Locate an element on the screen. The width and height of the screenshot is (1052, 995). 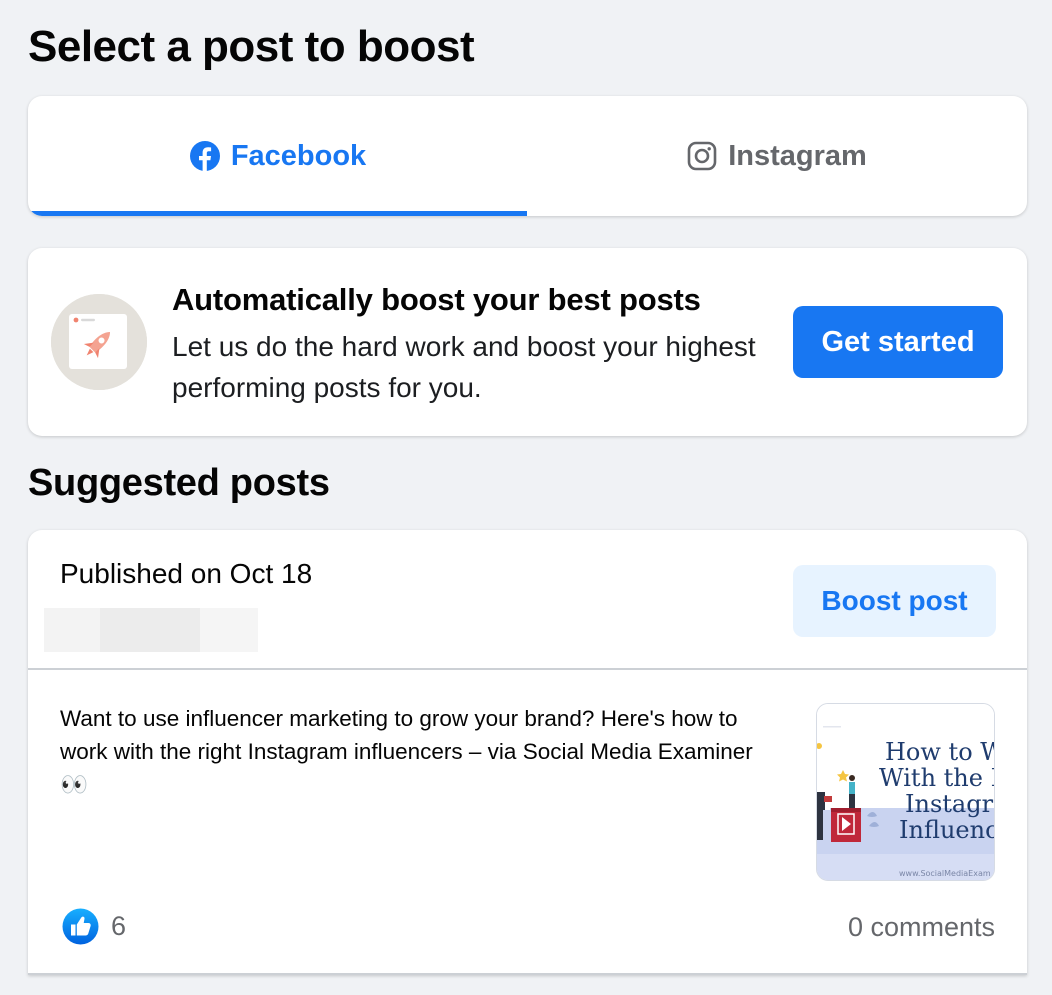
tab-instagram: Instagram is located at coordinates (776, 156).